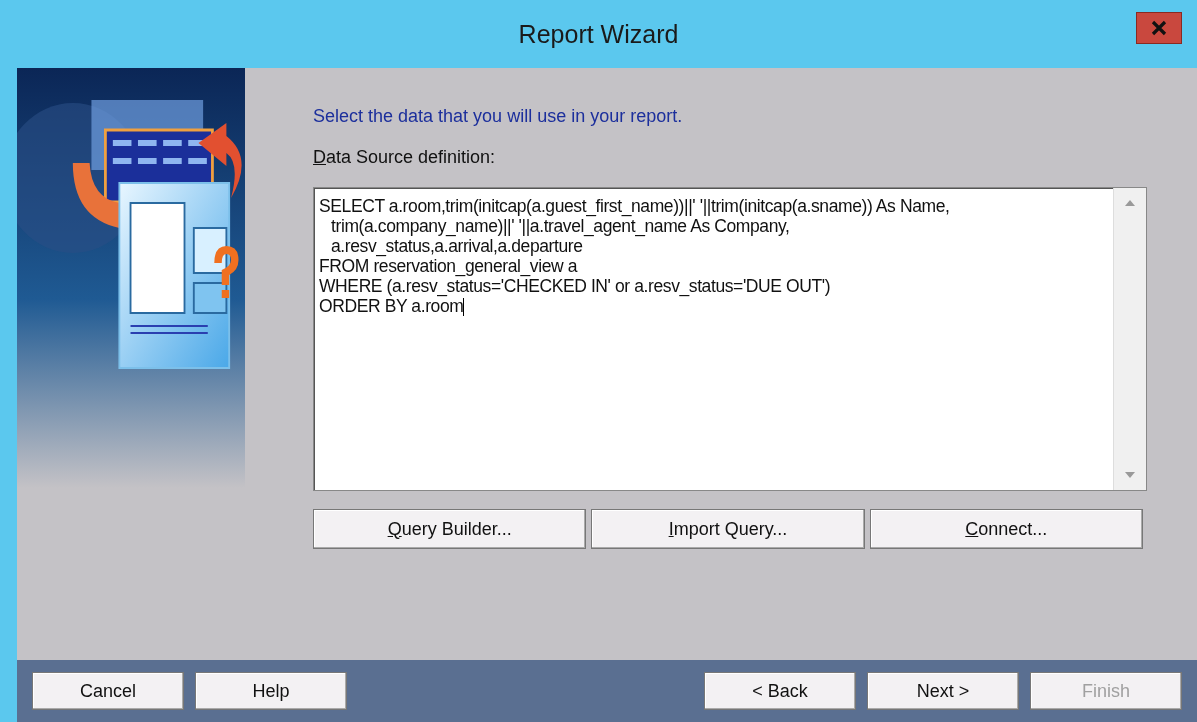 The image size is (1197, 722). What do you see at coordinates (392, 306) in the screenshot?
I see `query-line: ORDER BY a.room` at bounding box center [392, 306].